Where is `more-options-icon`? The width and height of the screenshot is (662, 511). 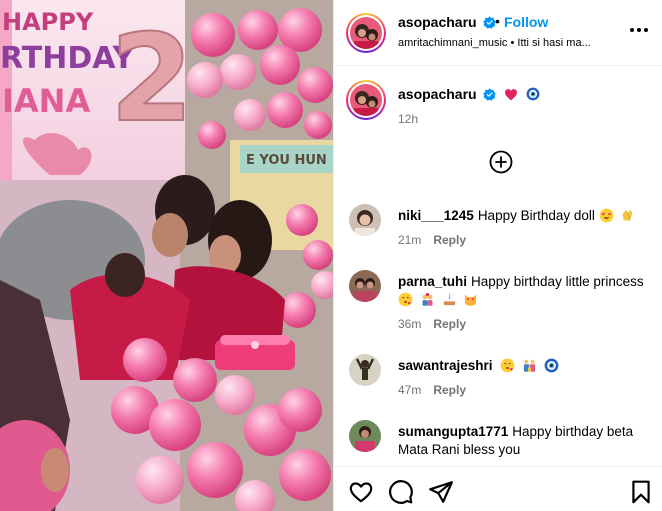 more-options-icon is located at coordinates (639, 31).